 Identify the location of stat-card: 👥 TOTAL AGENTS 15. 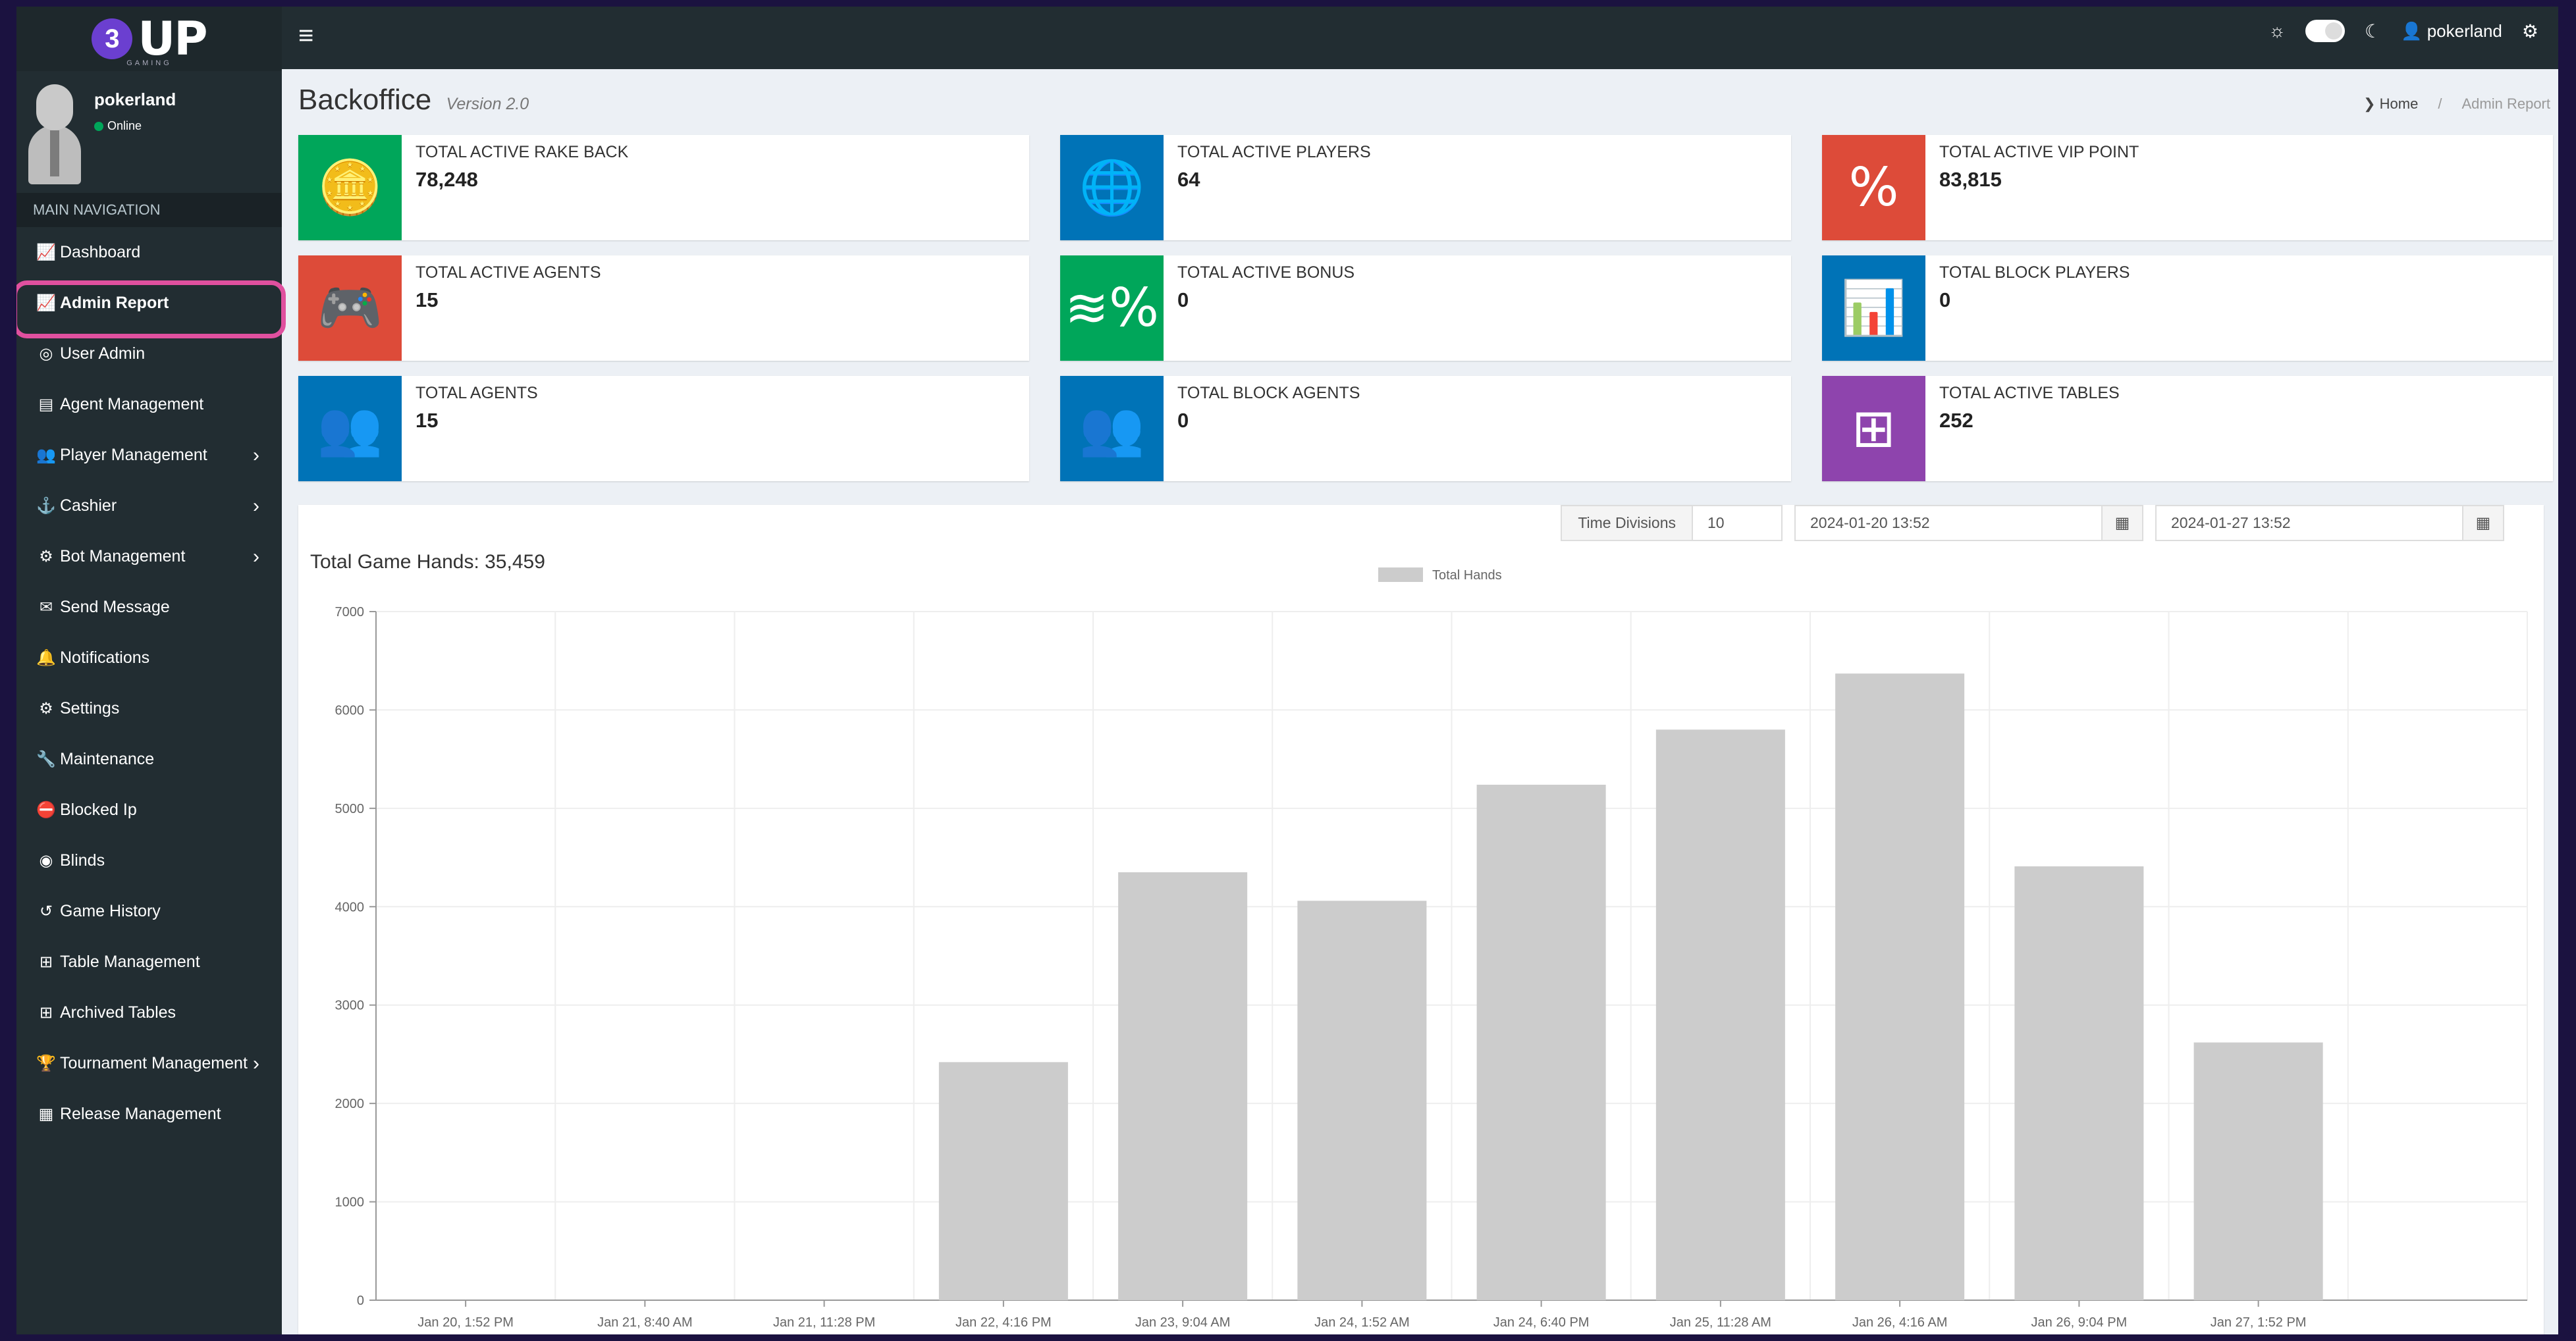
(663, 429).